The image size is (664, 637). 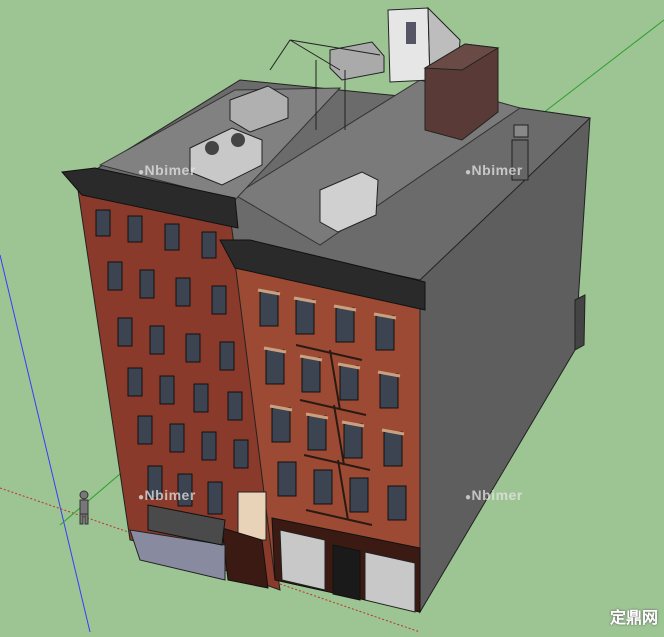 I want to click on antenna-line, so click(x=280, y=55).